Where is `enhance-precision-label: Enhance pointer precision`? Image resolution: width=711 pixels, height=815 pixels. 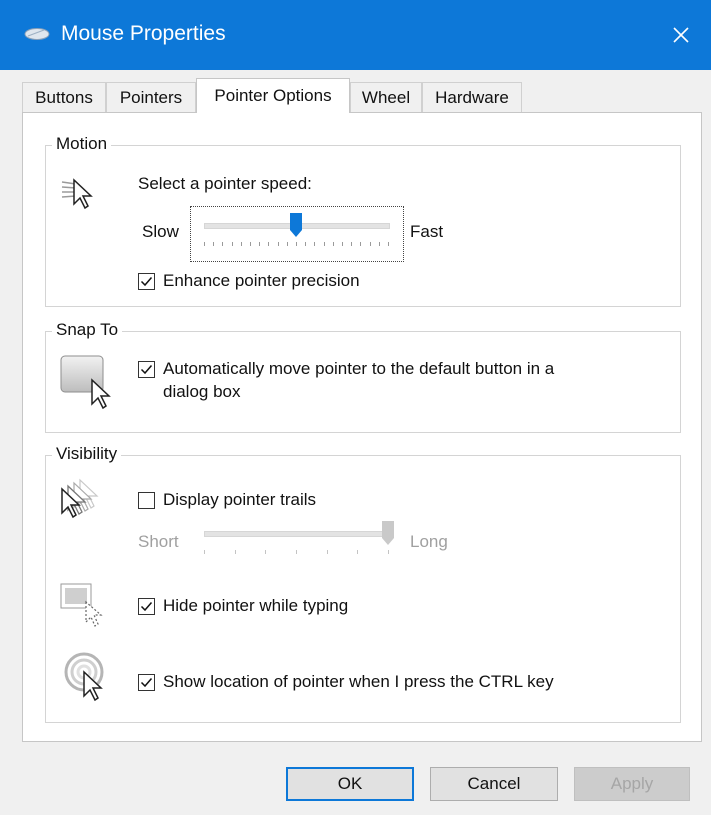
enhance-precision-label: Enhance pointer precision is located at coordinates (261, 281).